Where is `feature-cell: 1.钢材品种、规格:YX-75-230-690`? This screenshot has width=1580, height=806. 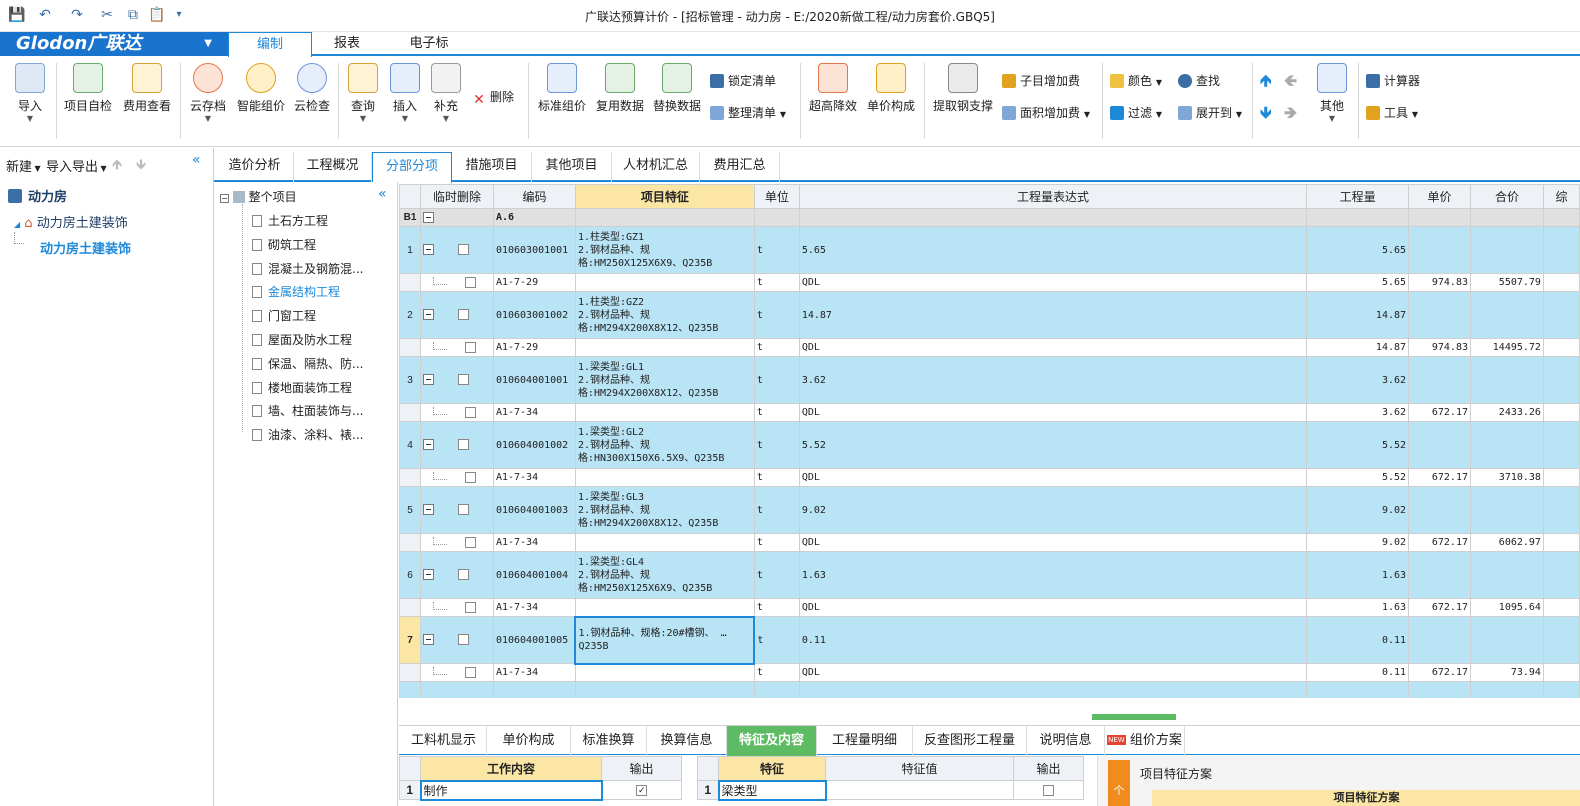 feature-cell: 1.钢材品种、规格:YX-75-230-690 is located at coordinates (664, 689).